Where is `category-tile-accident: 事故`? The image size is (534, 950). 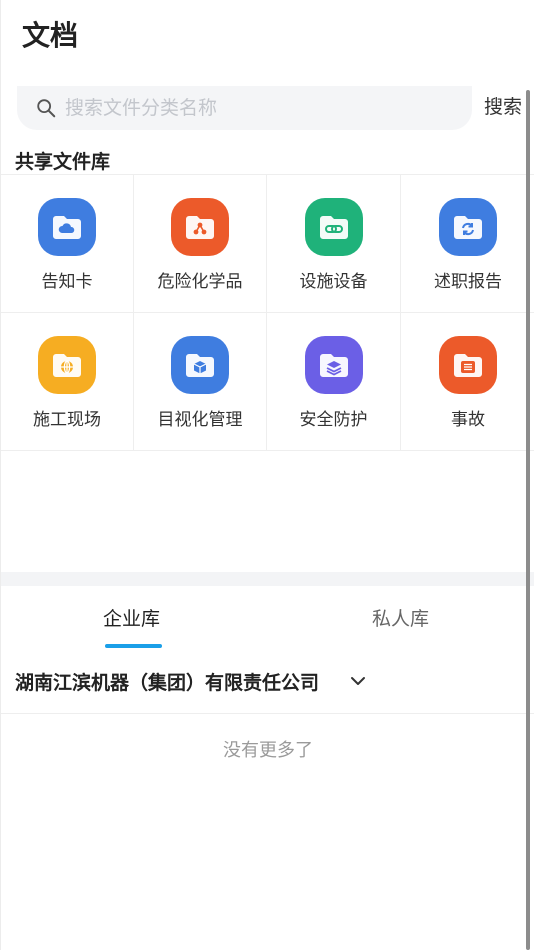
category-tile-accident: 事故 is located at coordinates (467, 382).